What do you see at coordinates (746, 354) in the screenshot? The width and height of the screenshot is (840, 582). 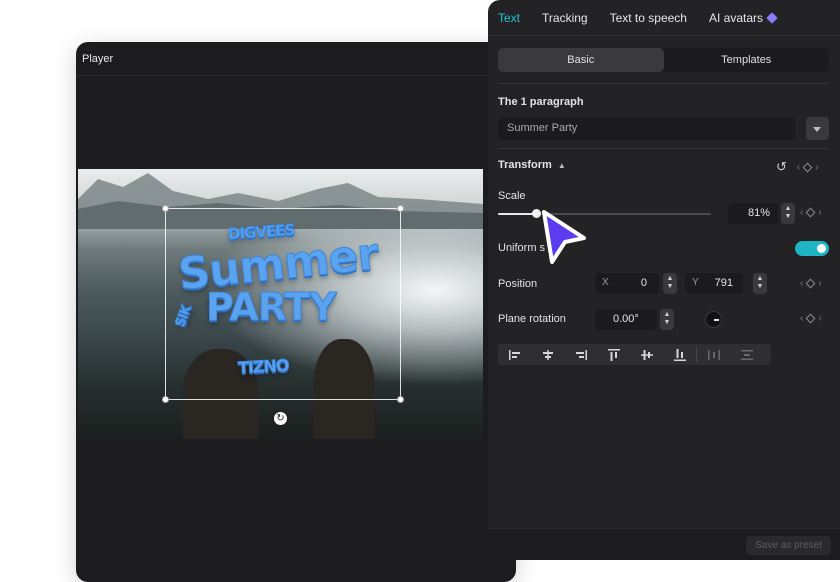 I see `distribute-vertical-icon` at bounding box center [746, 354].